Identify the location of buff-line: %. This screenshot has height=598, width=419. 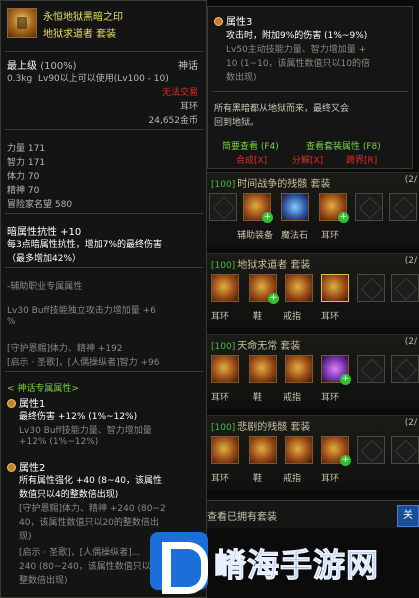
(11, 322).